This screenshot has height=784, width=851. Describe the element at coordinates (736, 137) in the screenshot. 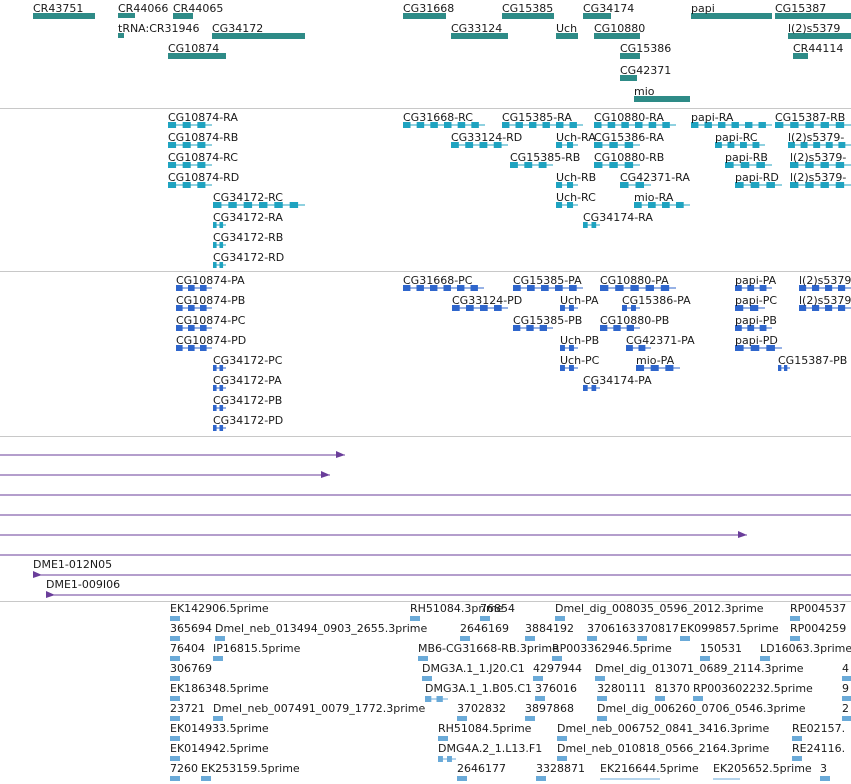

I see `feature-label: papi-RC` at that location.